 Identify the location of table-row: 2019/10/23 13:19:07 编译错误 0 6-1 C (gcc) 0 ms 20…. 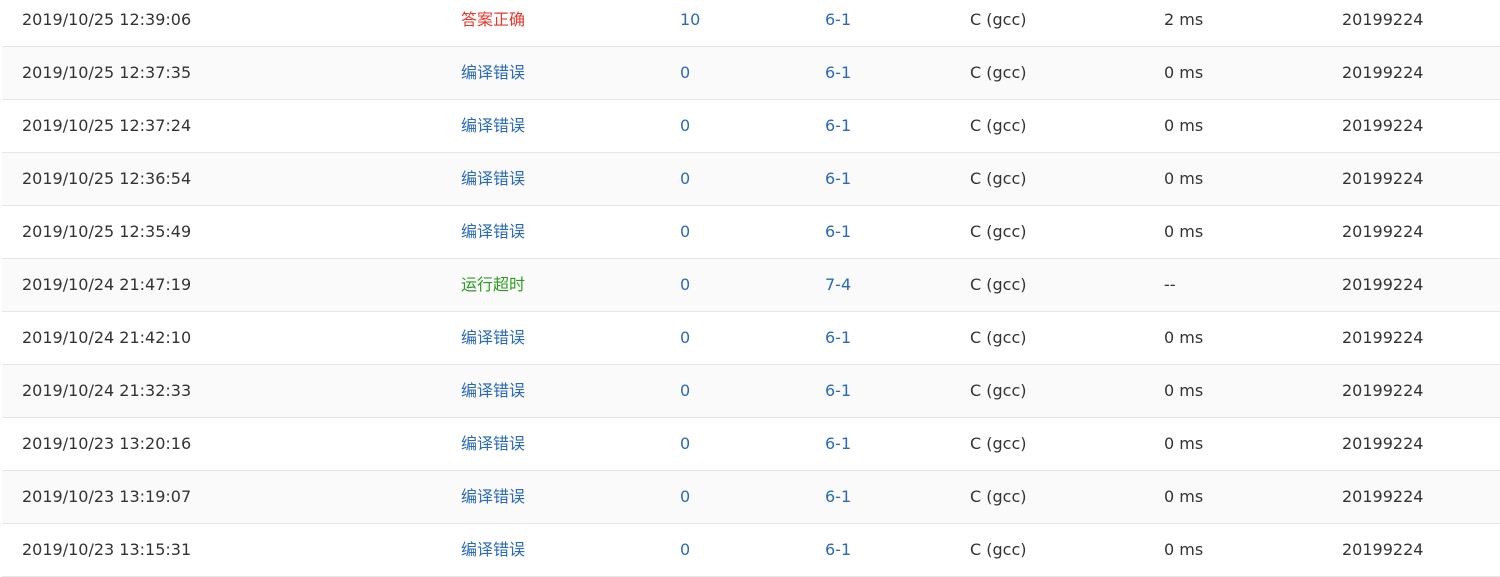
(751, 497).